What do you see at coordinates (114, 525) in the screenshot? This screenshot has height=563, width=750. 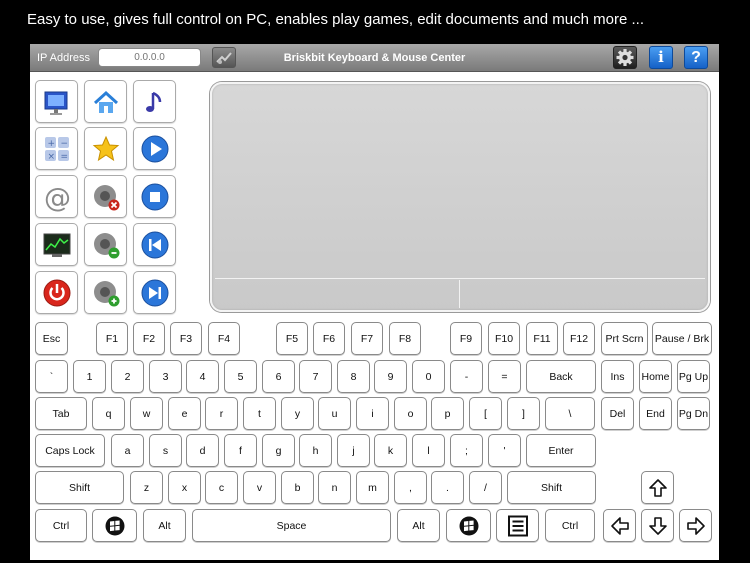 I see `key-left-windows` at bounding box center [114, 525].